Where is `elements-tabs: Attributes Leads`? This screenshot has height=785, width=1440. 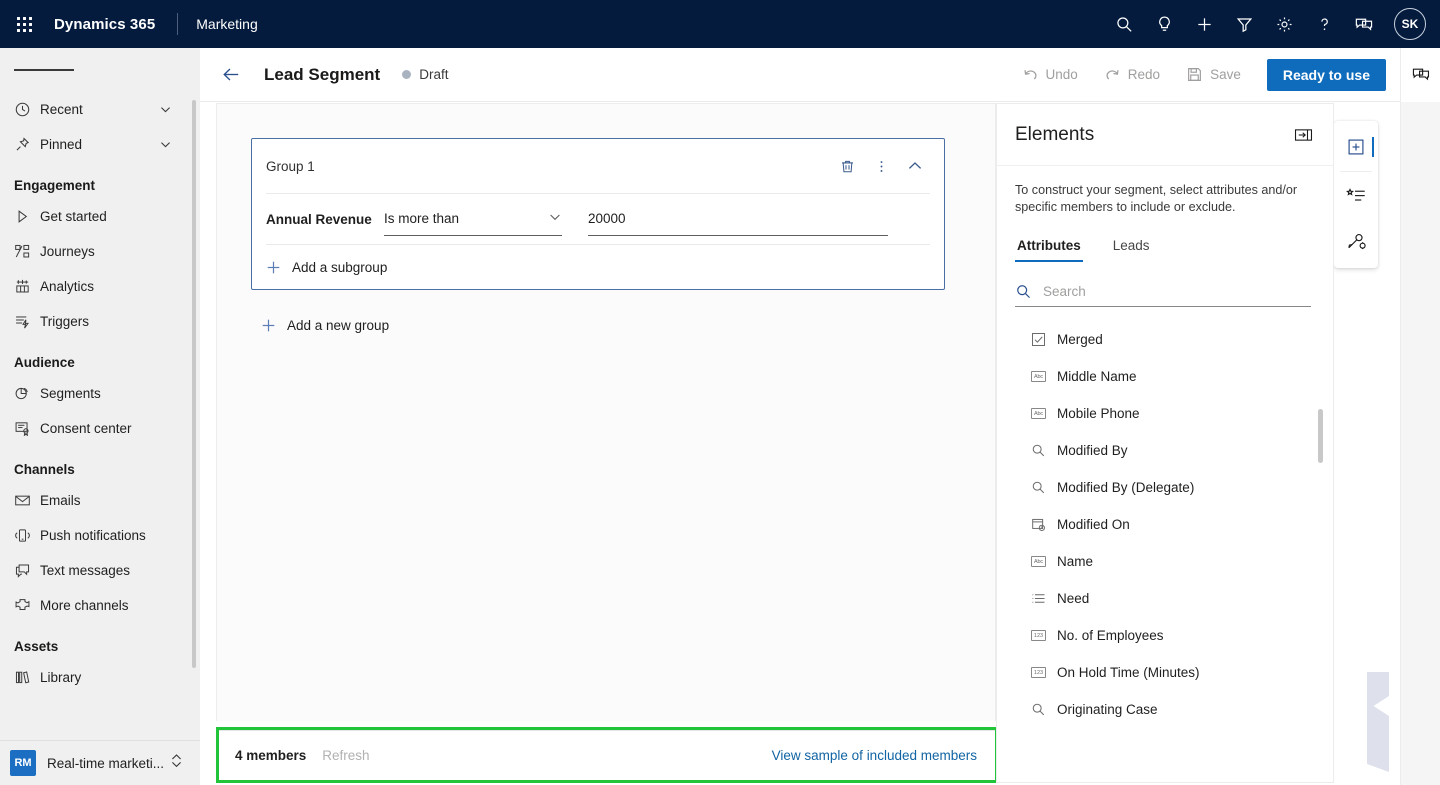 elements-tabs: Attributes Leads is located at coordinates (1165, 247).